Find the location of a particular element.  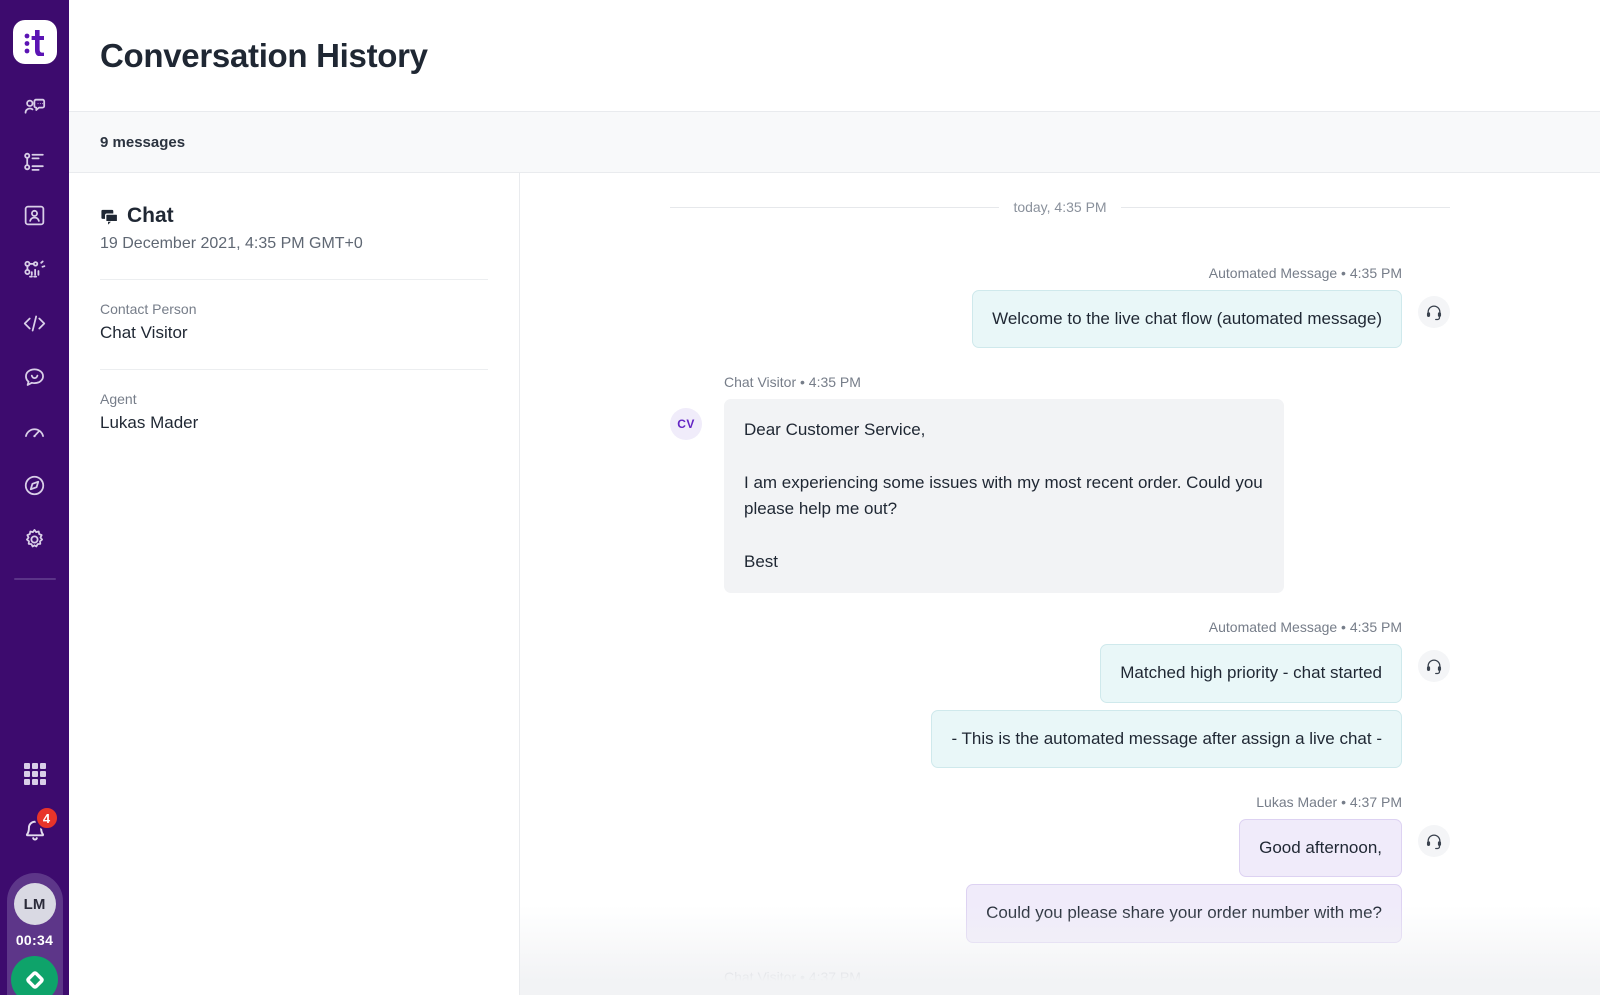

message-row: Good afternoon, is located at coordinates (1060, 848).